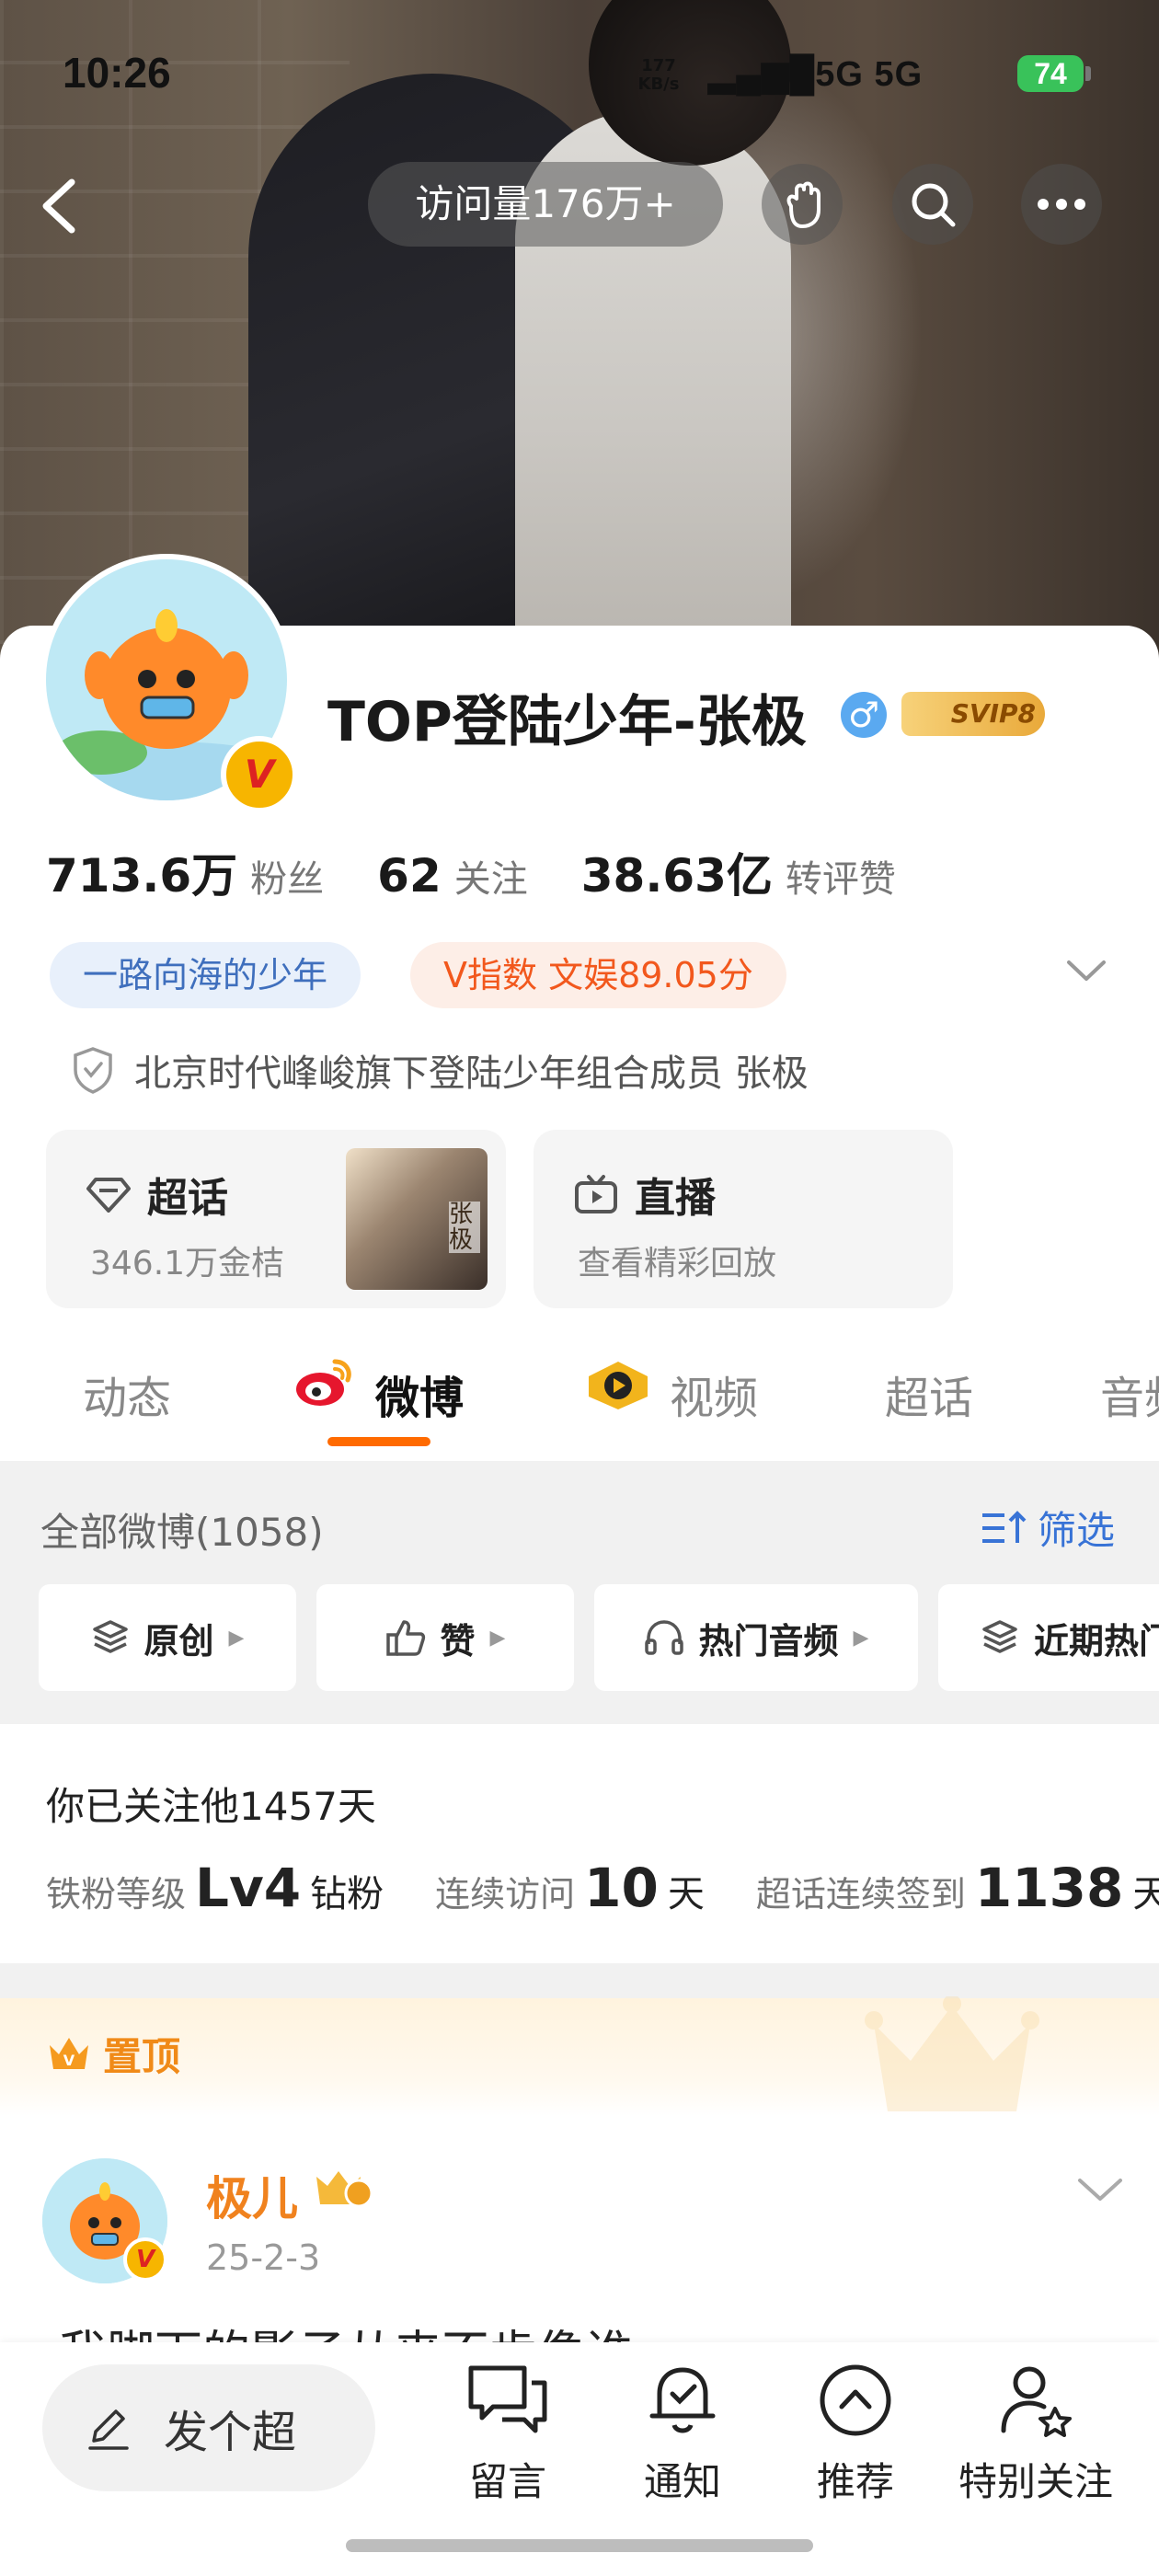  I want to click on chip-original-label: 原创, so click(178, 1641).